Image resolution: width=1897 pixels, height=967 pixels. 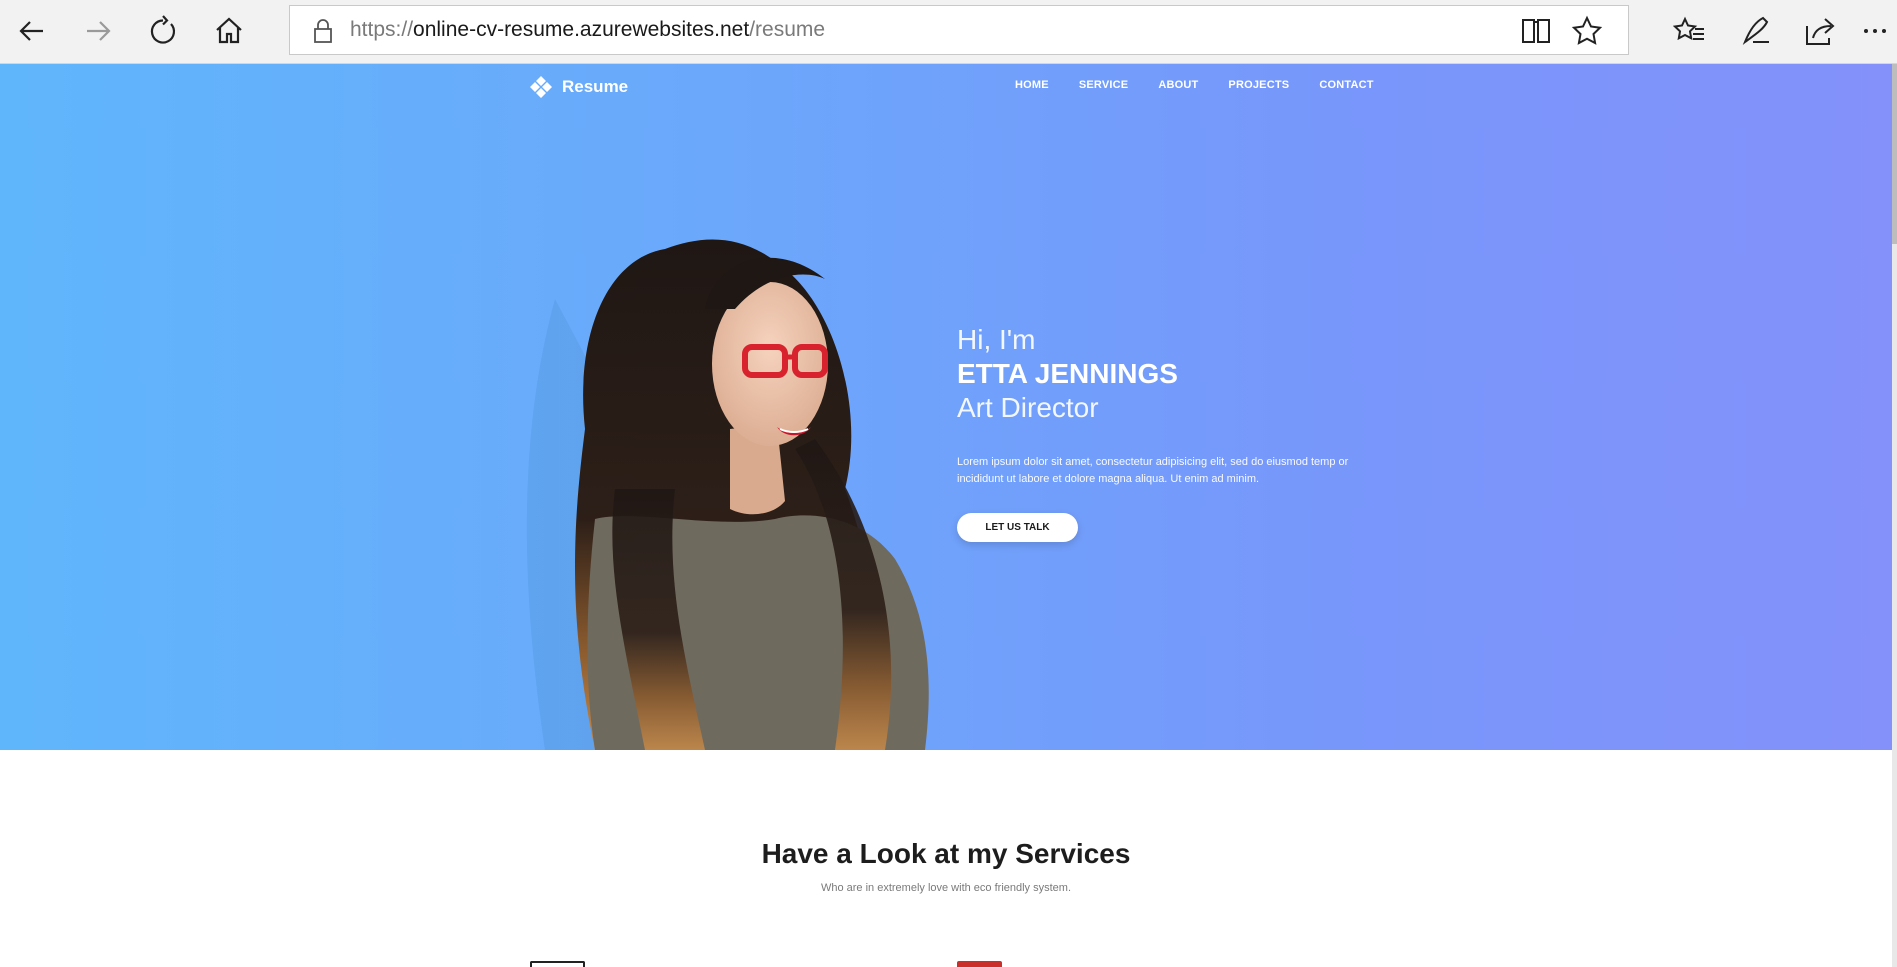 I want to click on favorites-button, so click(x=1690, y=31).